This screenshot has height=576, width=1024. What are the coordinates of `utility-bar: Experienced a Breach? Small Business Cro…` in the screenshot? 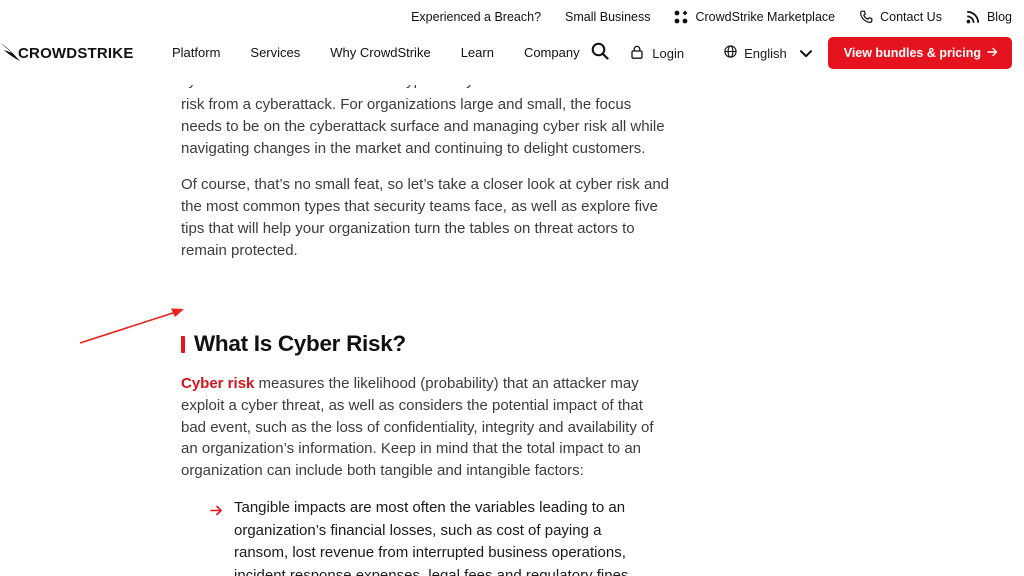 It's located at (711, 17).